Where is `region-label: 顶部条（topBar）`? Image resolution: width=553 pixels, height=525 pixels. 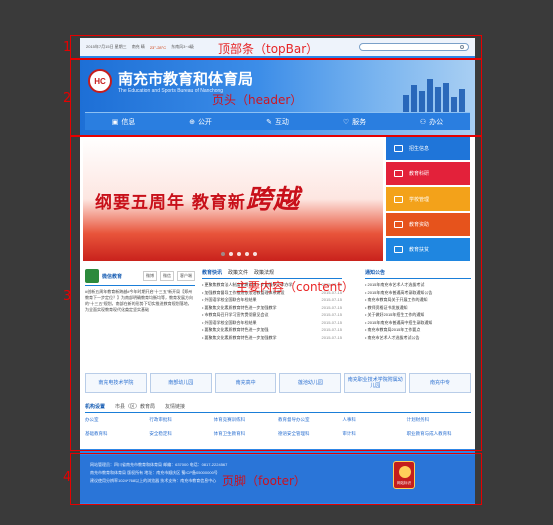 region-label: 顶部条（topBar） is located at coordinates (268, 49).